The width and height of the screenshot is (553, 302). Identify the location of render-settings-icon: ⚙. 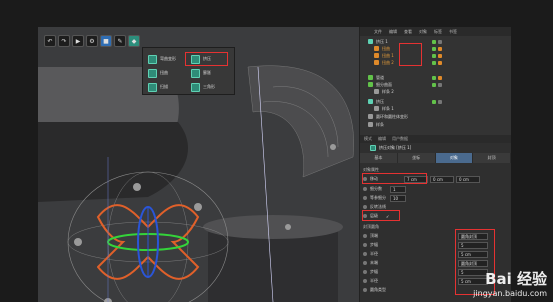
(92, 41).